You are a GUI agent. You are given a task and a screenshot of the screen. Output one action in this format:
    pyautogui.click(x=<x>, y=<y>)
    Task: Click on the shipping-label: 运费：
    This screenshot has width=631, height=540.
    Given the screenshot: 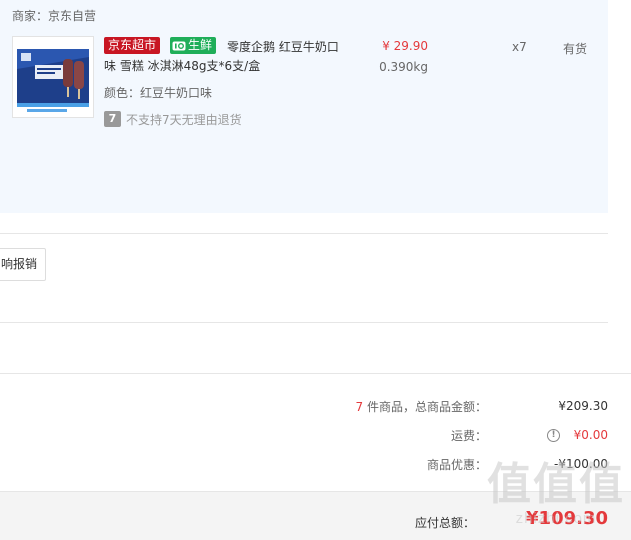 What is the action you would take?
    pyautogui.click(x=468, y=435)
    